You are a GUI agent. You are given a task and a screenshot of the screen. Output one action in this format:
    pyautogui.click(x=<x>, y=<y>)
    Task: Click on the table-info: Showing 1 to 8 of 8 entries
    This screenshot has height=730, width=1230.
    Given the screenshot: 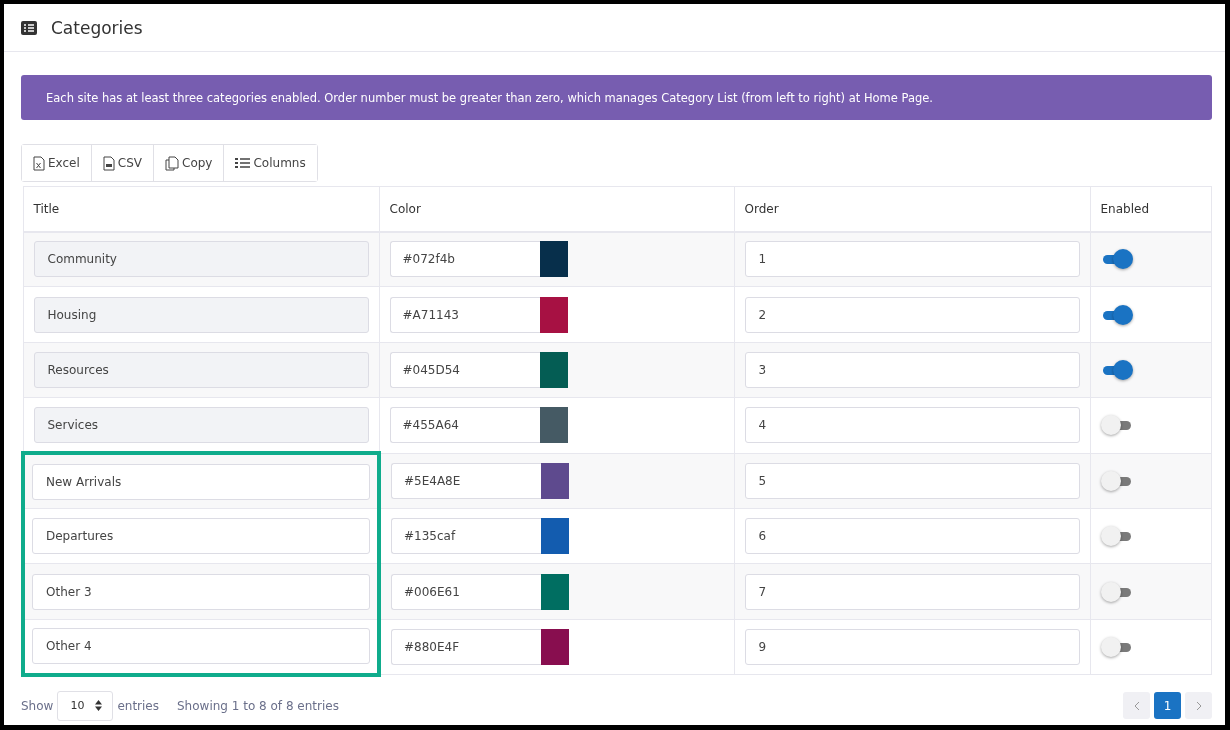 What is the action you would take?
    pyautogui.click(x=258, y=705)
    